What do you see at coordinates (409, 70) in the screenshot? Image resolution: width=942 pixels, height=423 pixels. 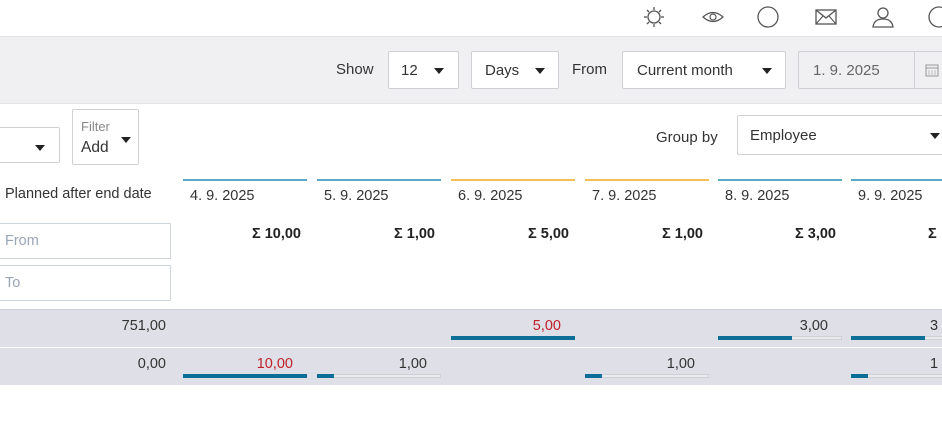 I see `count-value: 12` at bounding box center [409, 70].